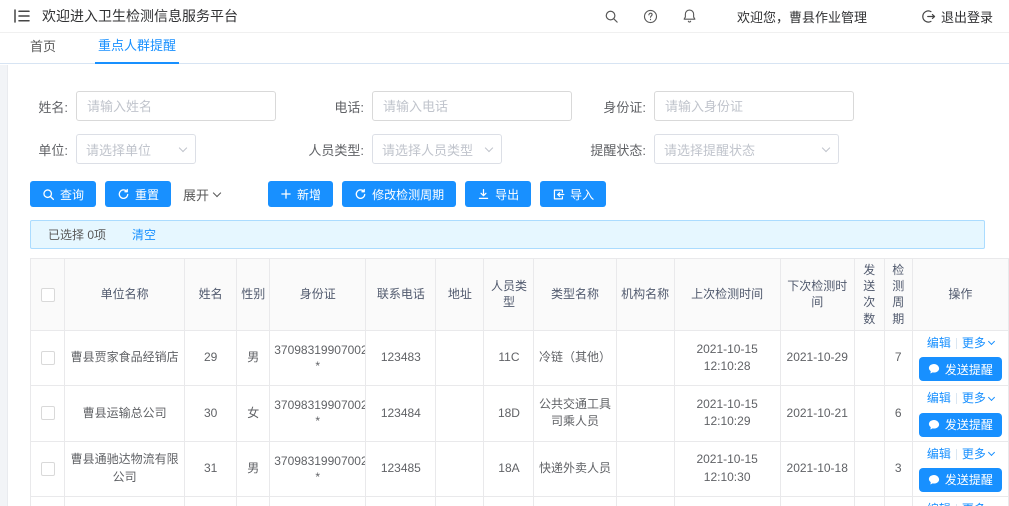  Describe the element at coordinates (746, 149) in the screenshot. I see `remind-status-select: 请选择提醒状态` at that location.